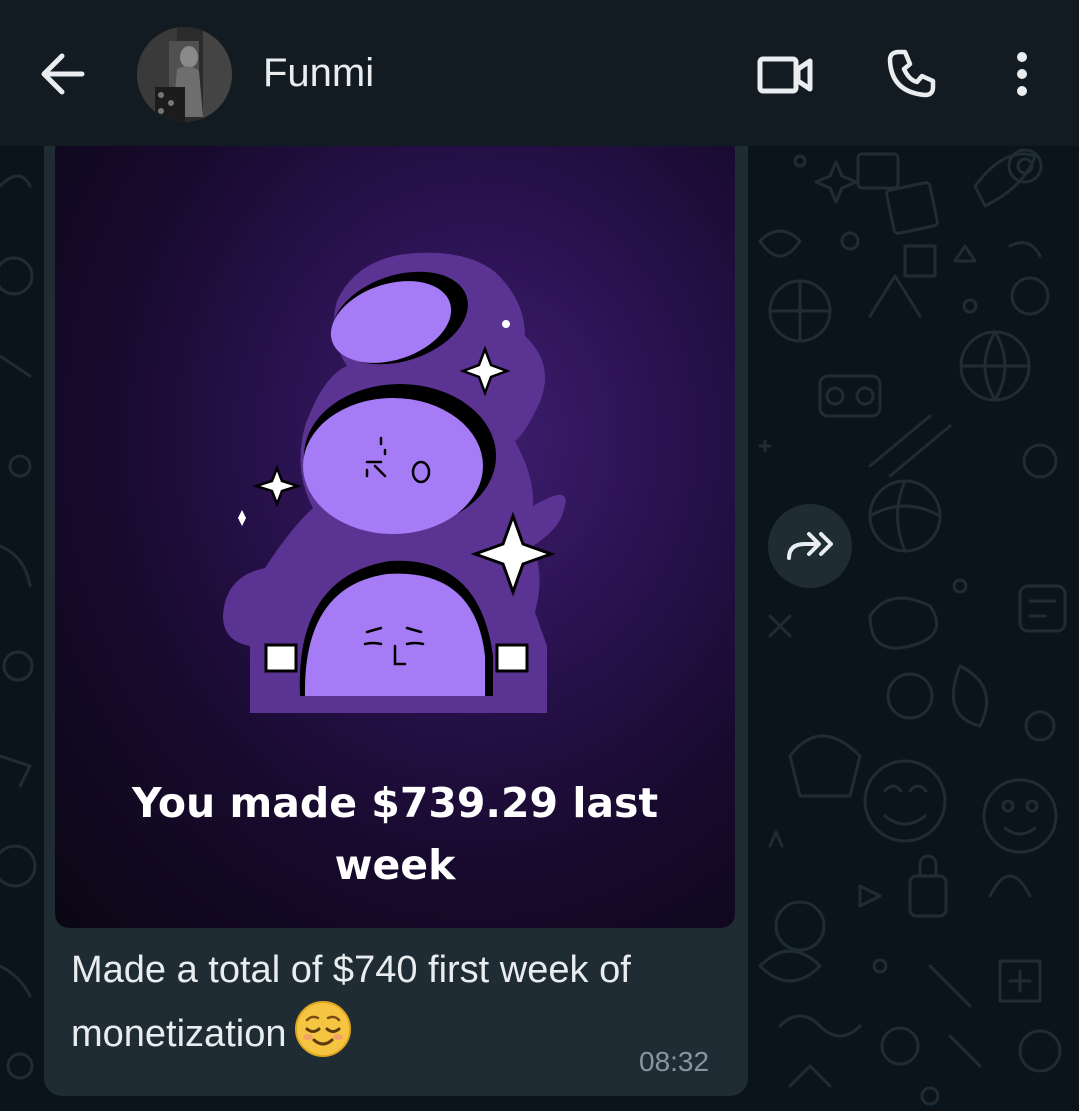 The width and height of the screenshot is (1079, 1111). Describe the element at coordinates (395, 865) in the screenshot. I see `image-caption-line-2: week` at that location.